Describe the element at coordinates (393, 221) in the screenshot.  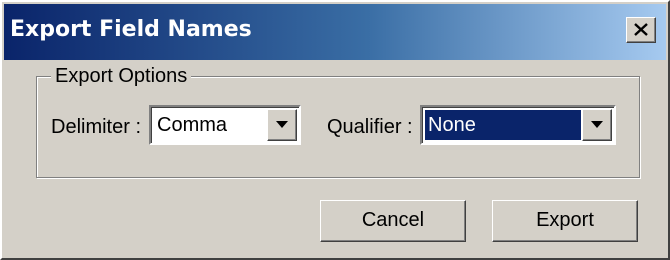
I see `cancel-button: Cancel` at that location.